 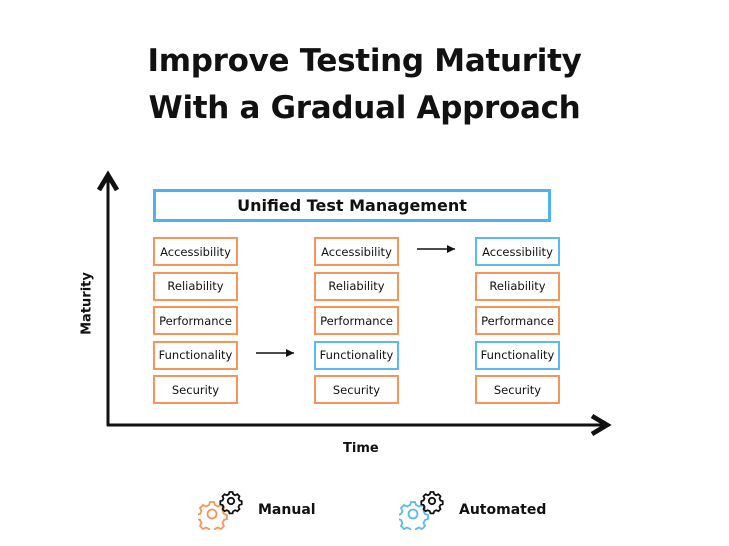 I want to click on gears-blue-icon, so click(x=421, y=510).